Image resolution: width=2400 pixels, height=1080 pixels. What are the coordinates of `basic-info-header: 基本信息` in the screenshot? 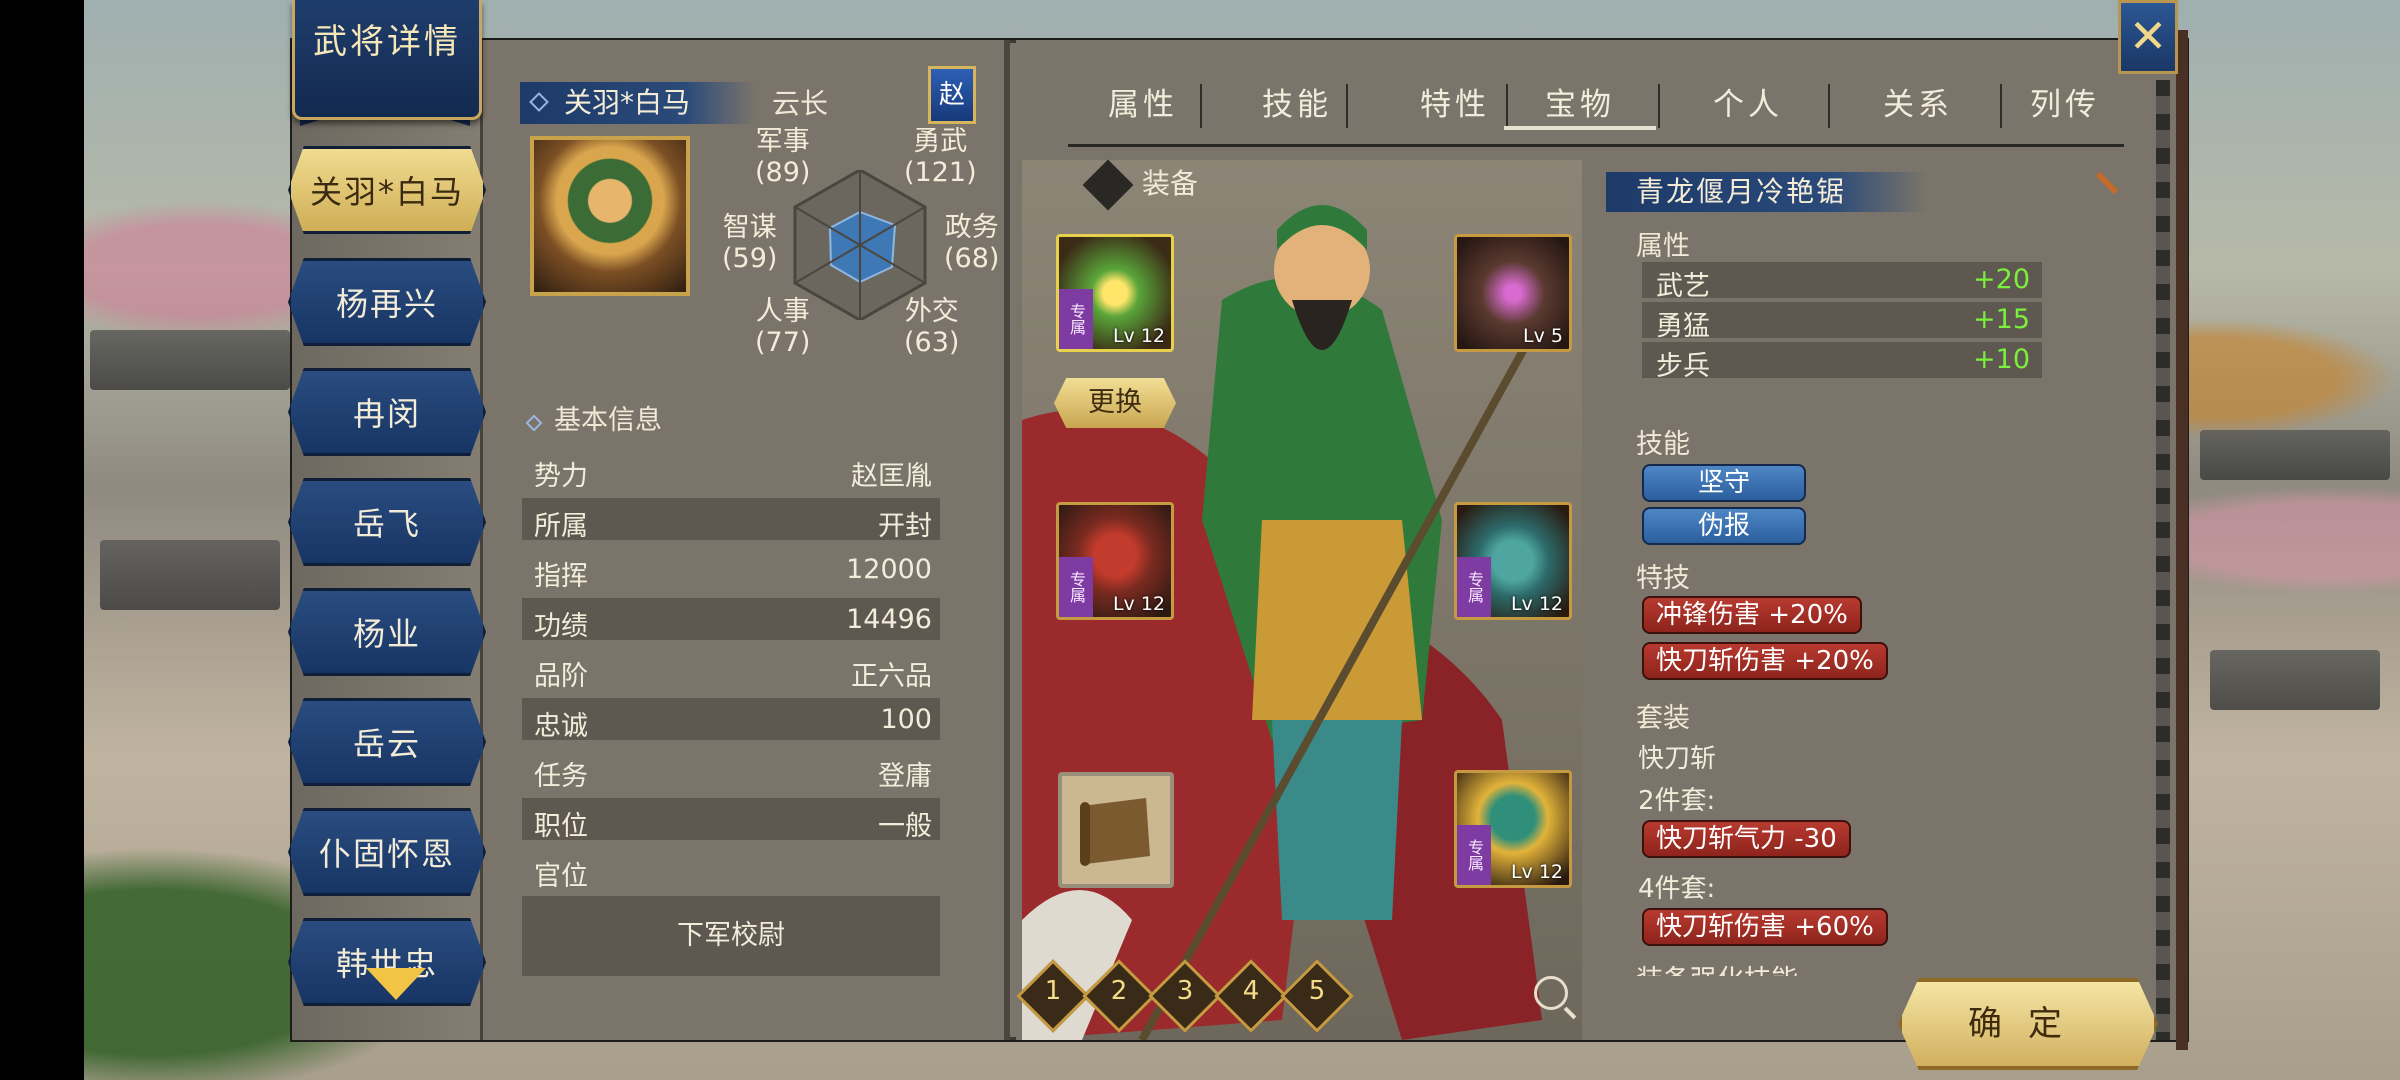 It's located at (593, 417).